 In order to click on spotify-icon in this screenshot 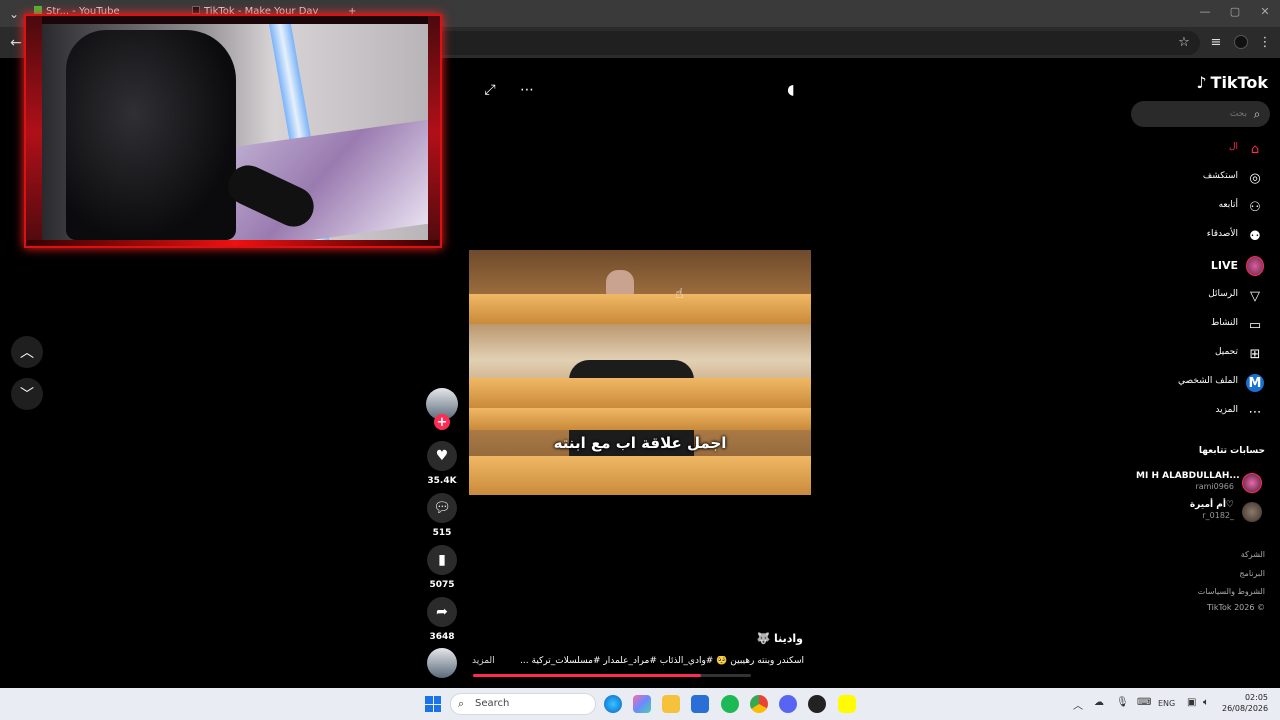, I will do `click(730, 704)`.